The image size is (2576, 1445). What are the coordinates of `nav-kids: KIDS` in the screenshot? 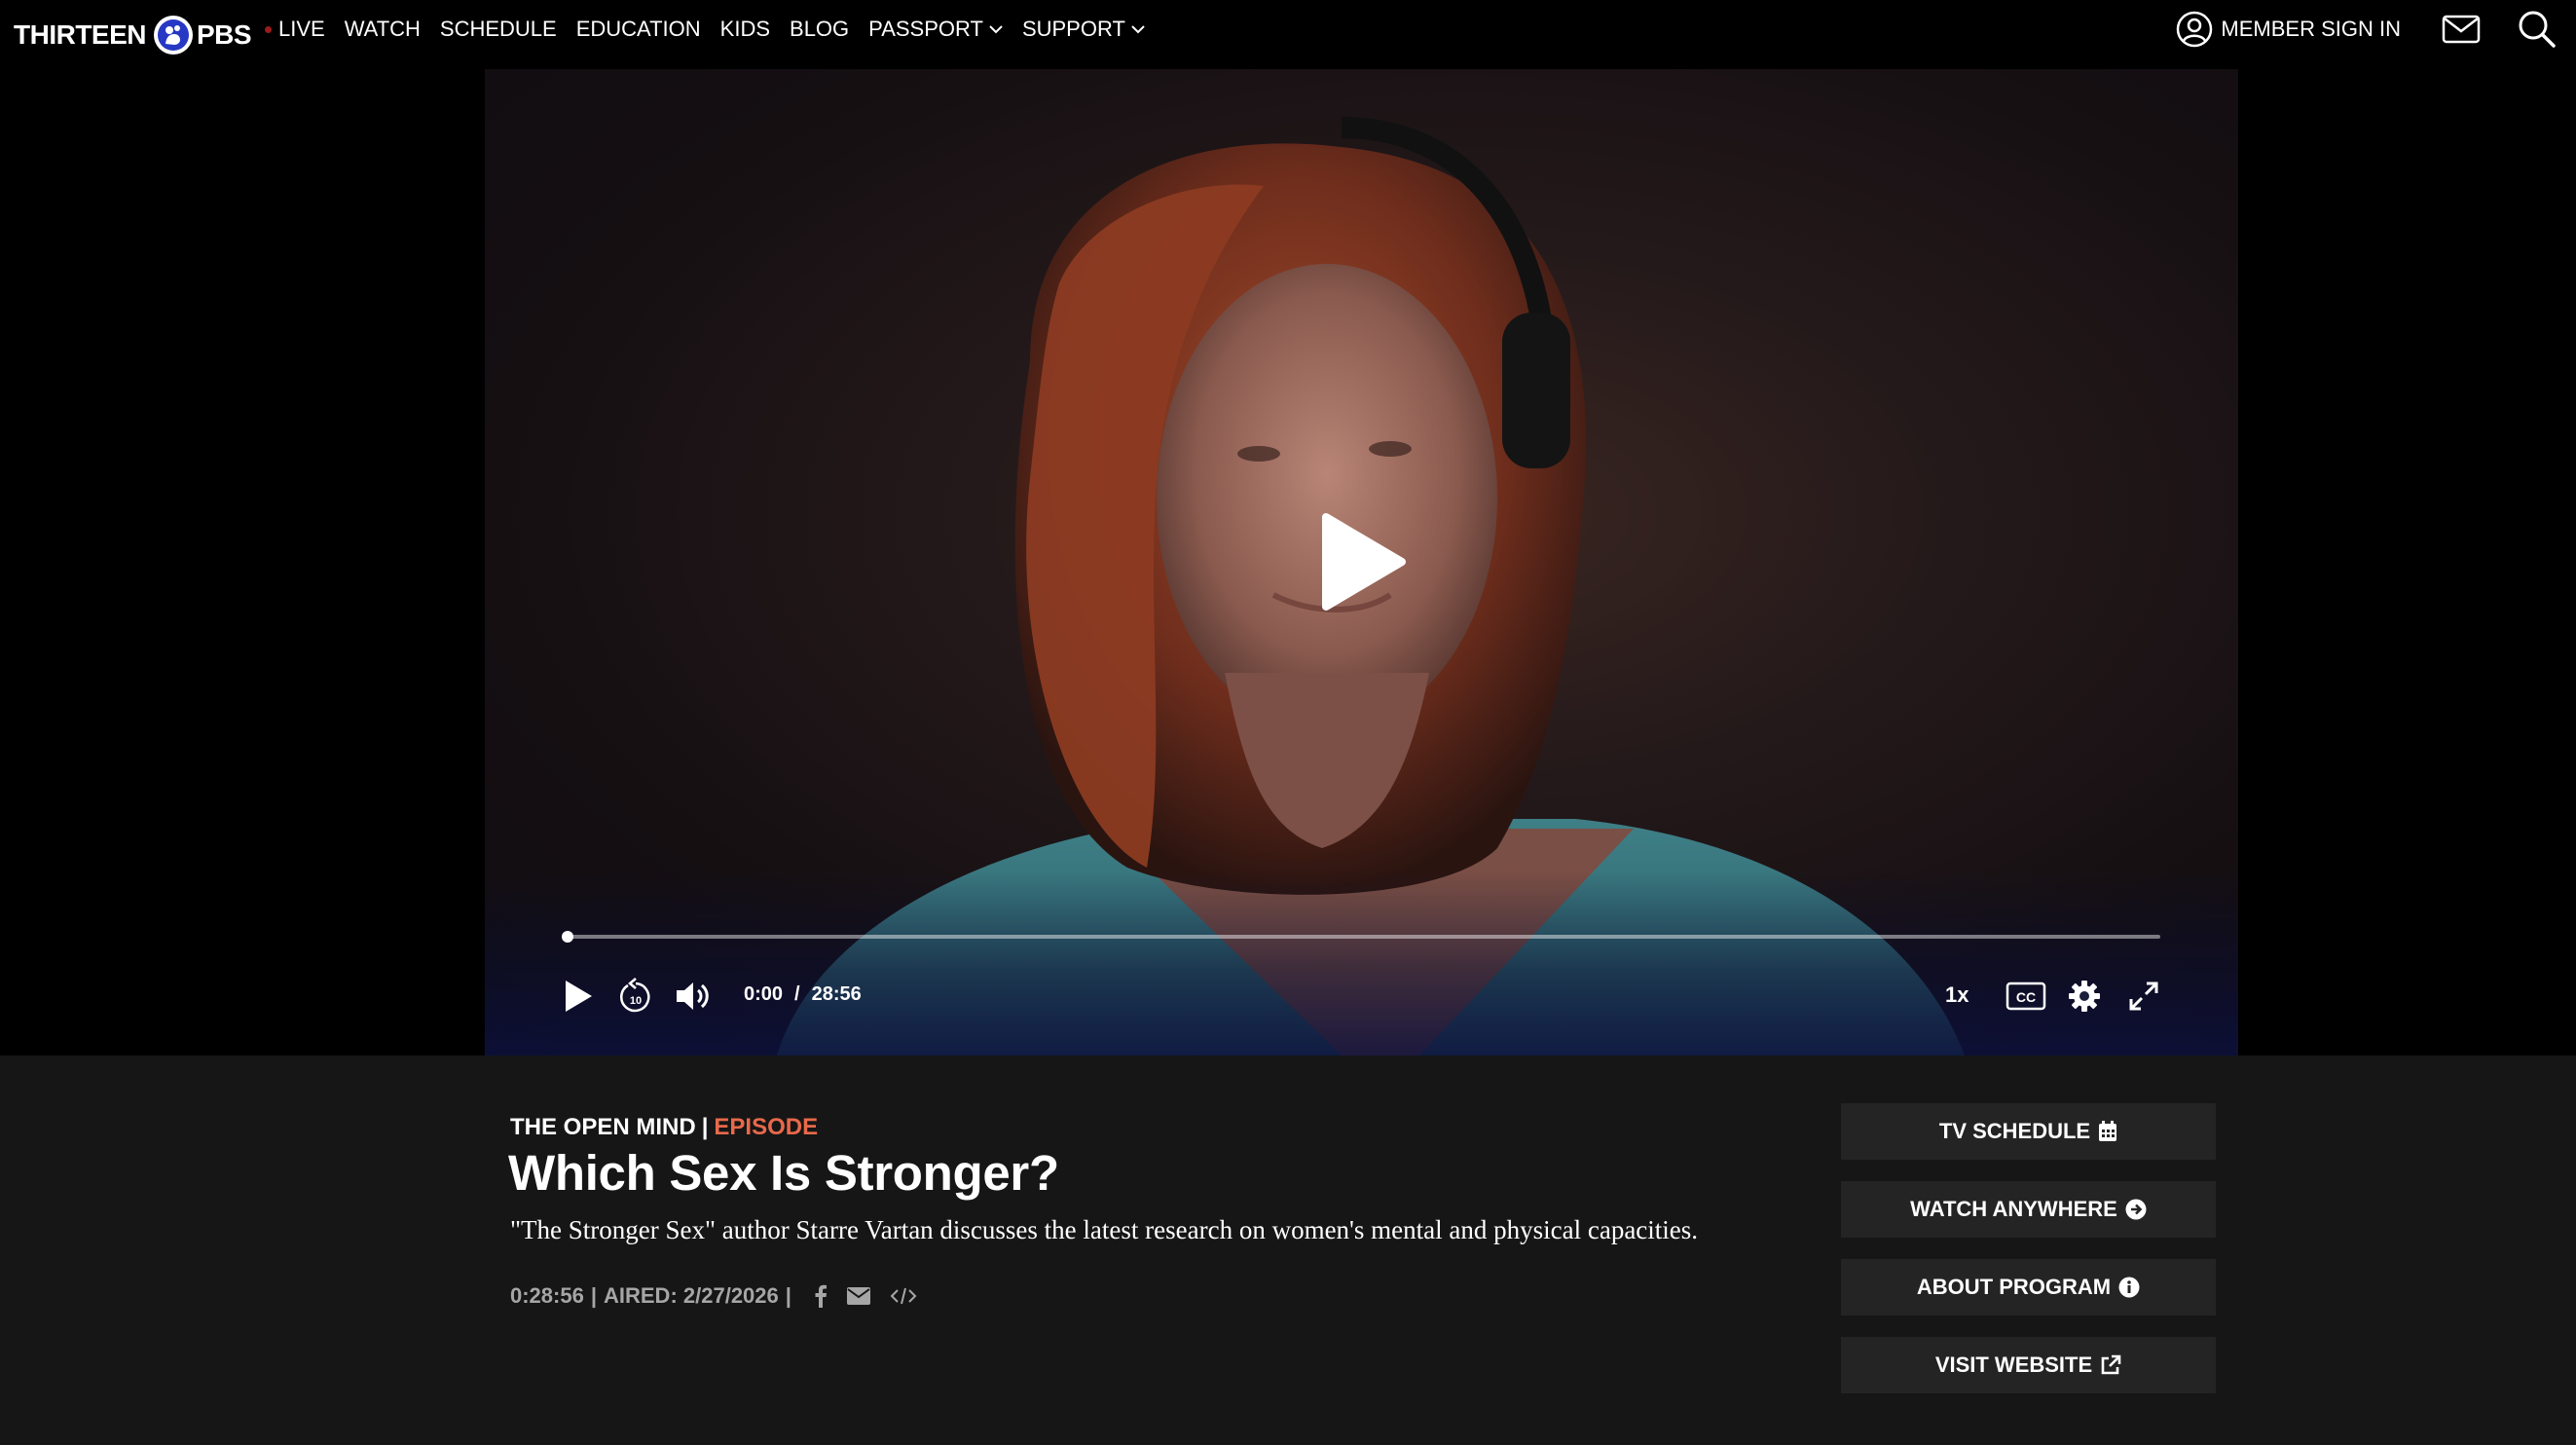 It's located at (745, 29).